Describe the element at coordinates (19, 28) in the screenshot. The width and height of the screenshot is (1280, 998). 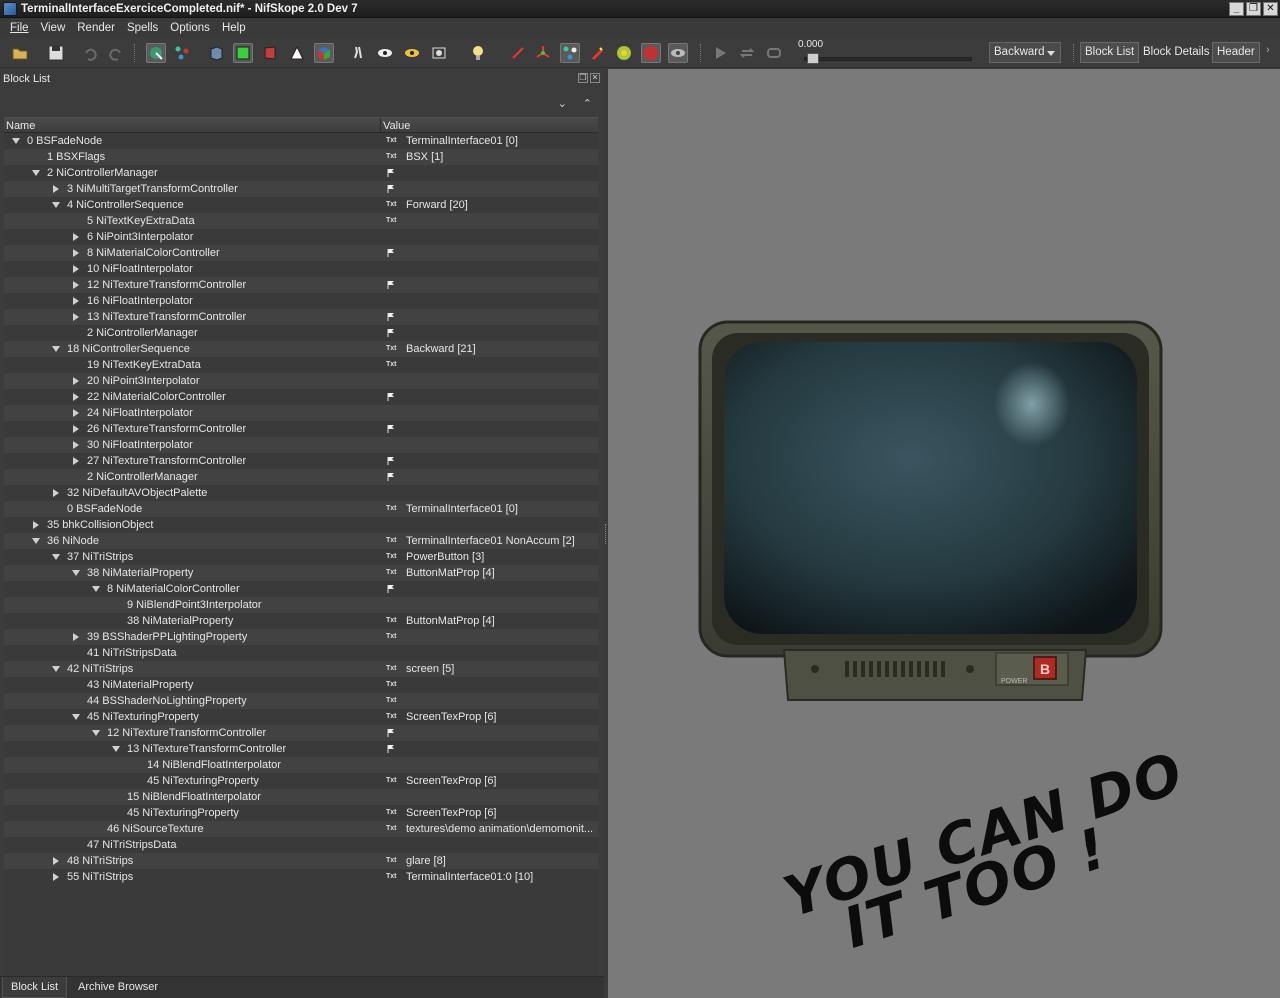
I see `menu-file: File` at that location.